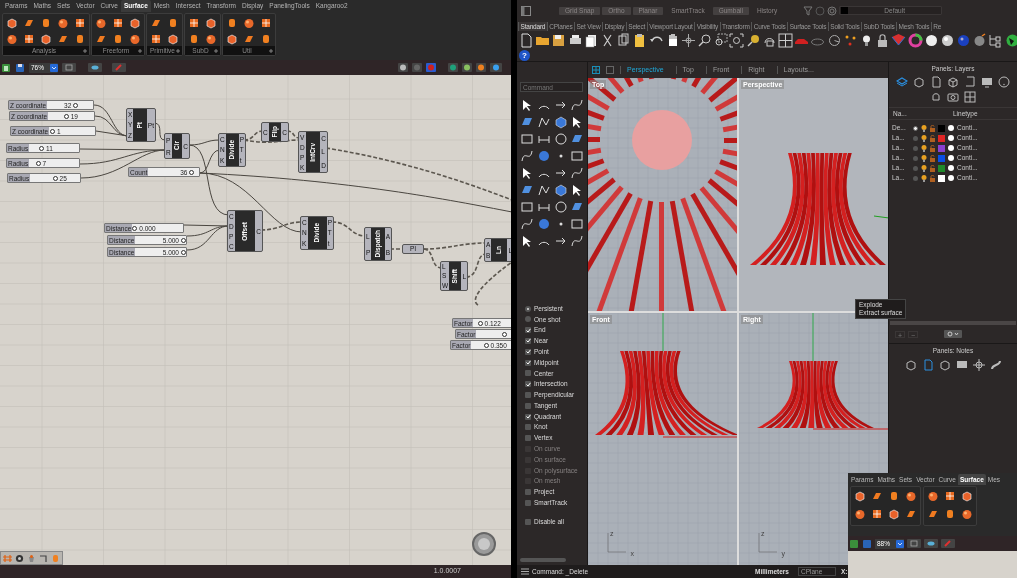 This screenshot has width=1017, height=578. I want to click on color-wheel-icon, so click(915, 40).